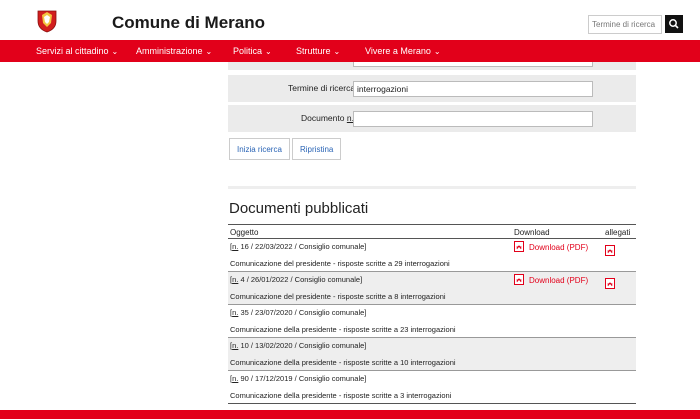 Image resolution: width=700 pixels, height=419 pixels. What do you see at coordinates (302, 246) in the screenshot?
I see `row-meta-text: 16 / 22/03/2022 / Consiglio comunale]` at bounding box center [302, 246].